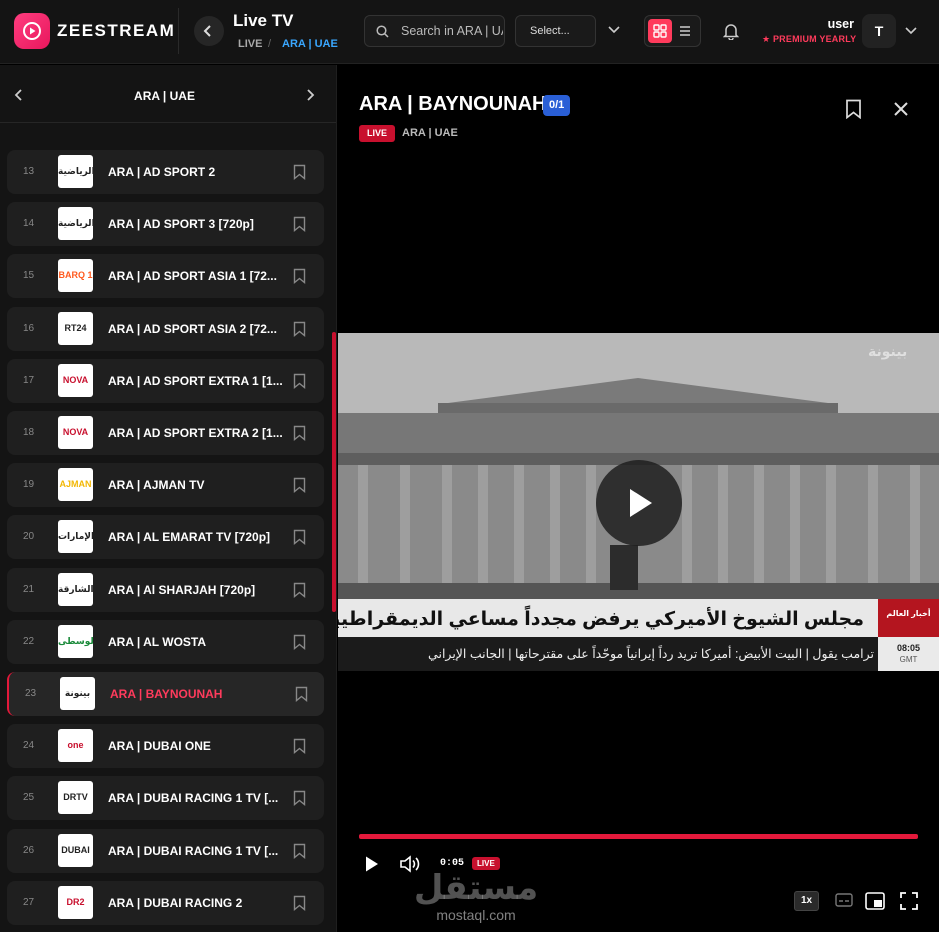  What do you see at coordinates (908, 613) in the screenshot?
I see `news-channel-name: أخبار العالم` at bounding box center [908, 613].